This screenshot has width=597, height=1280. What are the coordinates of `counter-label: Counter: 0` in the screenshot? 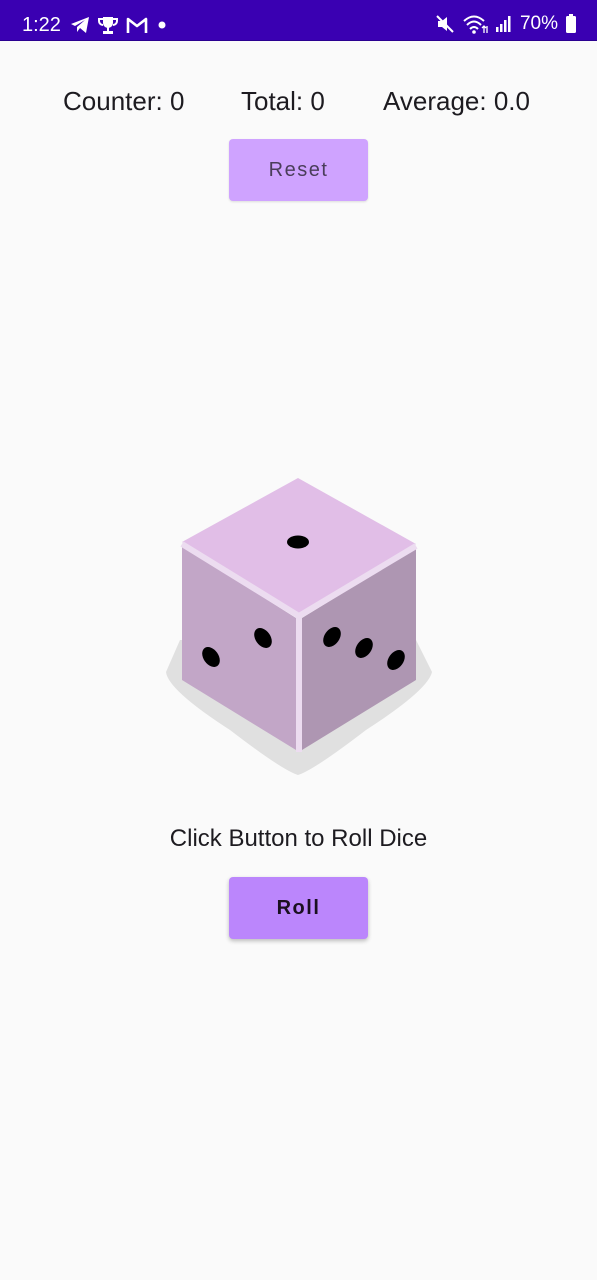 It's located at (124, 101).